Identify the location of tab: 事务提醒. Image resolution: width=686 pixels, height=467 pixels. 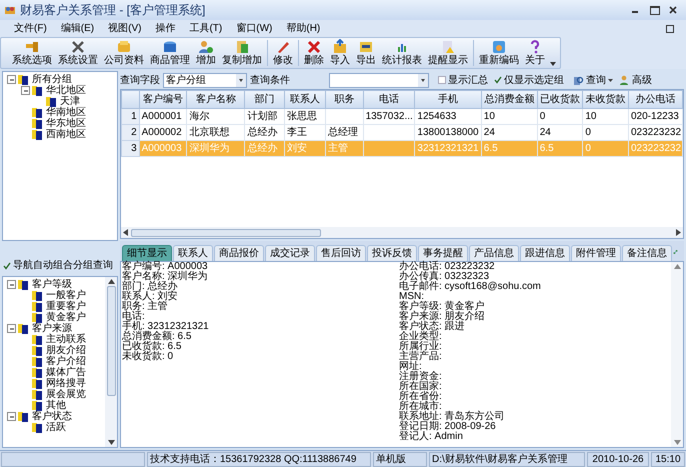
(443, 253).